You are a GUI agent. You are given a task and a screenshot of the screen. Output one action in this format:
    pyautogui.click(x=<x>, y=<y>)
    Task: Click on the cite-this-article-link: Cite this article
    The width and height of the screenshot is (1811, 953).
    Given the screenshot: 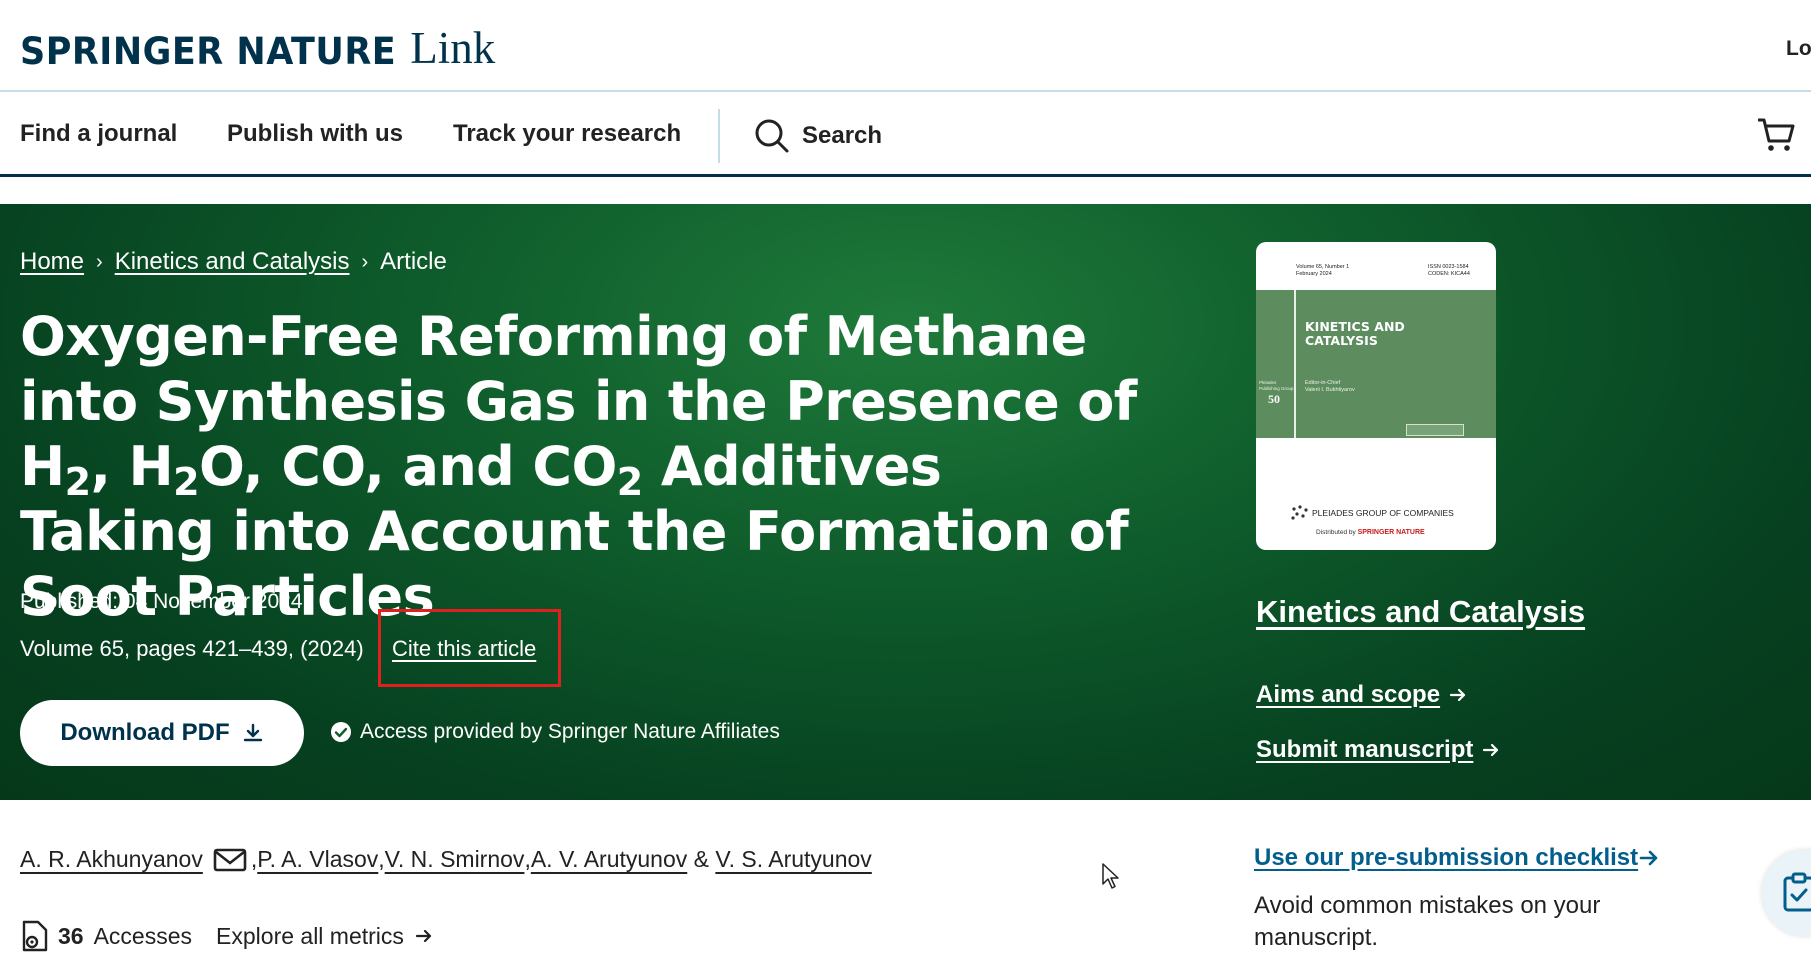 What is the action you would take?
    pyautogui.click(x=464, y=649)
    